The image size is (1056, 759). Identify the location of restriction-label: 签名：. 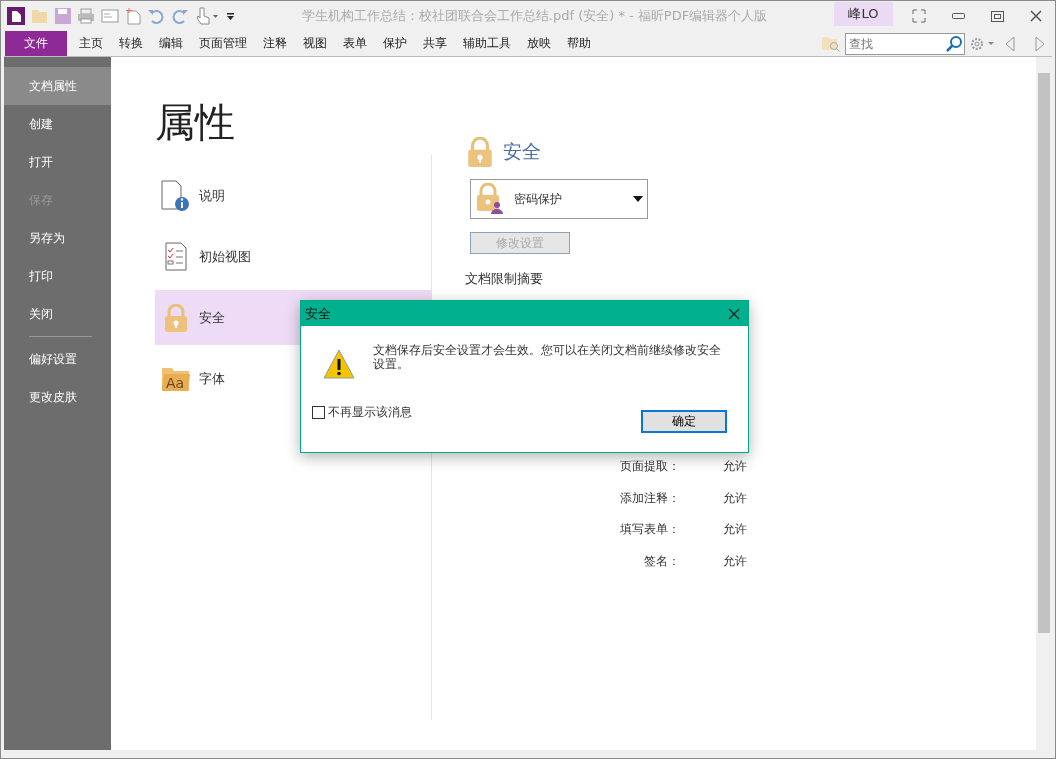
(661, 561).